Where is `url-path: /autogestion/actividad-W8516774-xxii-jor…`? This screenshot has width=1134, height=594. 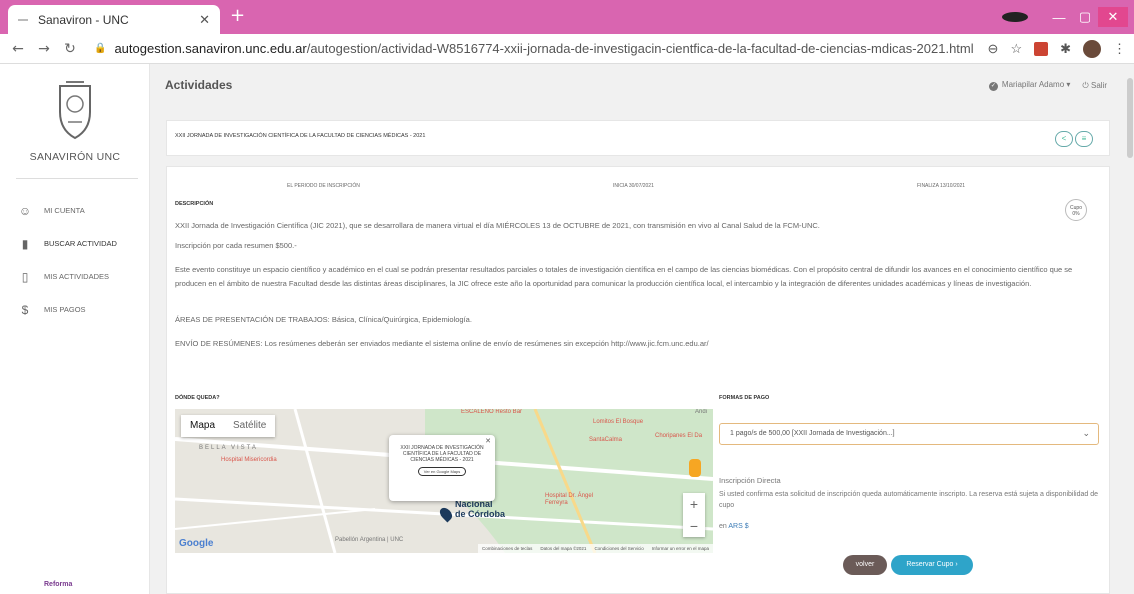 url-path: /autogestion/actividad-W8516774-xxii-jor… is located at coordinates (640, 48).